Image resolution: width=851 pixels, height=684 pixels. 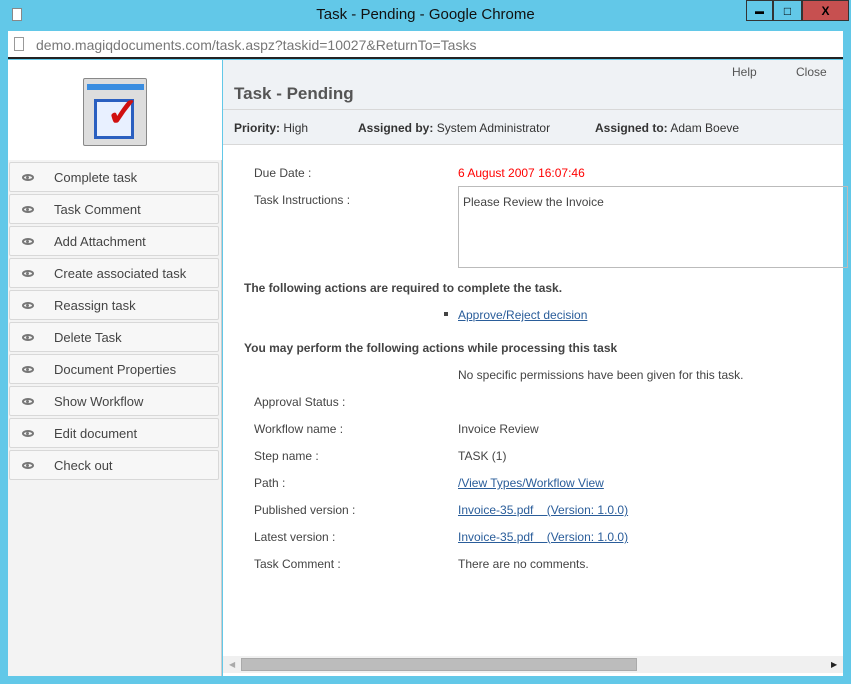 I want to click on sidebar-item-reassign-task: Reassign task, so click(x=114, y=305).